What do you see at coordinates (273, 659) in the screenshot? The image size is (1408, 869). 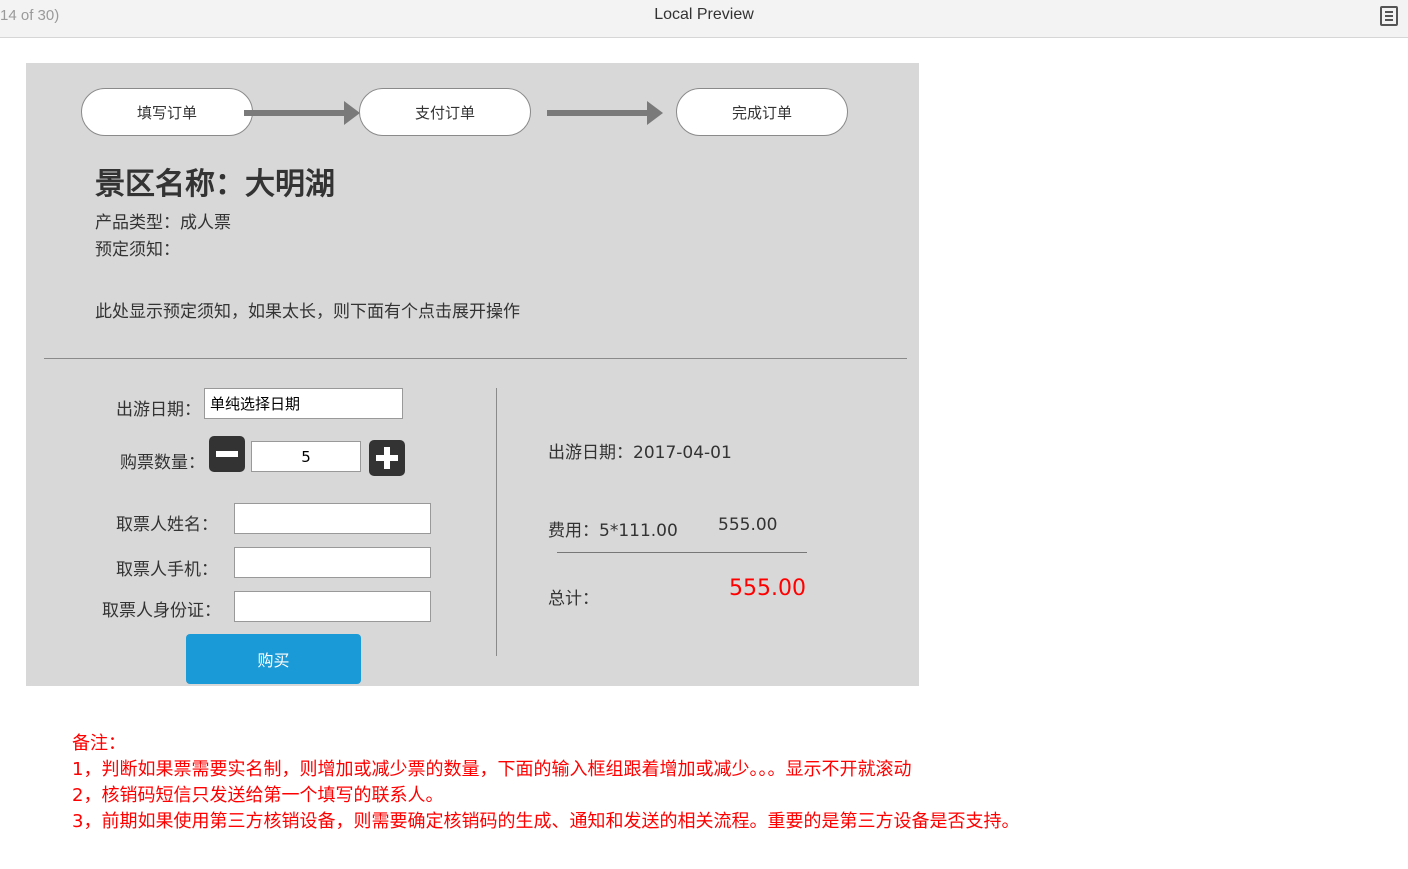 I see `buy-button: 购买` at bounding box center [273, 659].